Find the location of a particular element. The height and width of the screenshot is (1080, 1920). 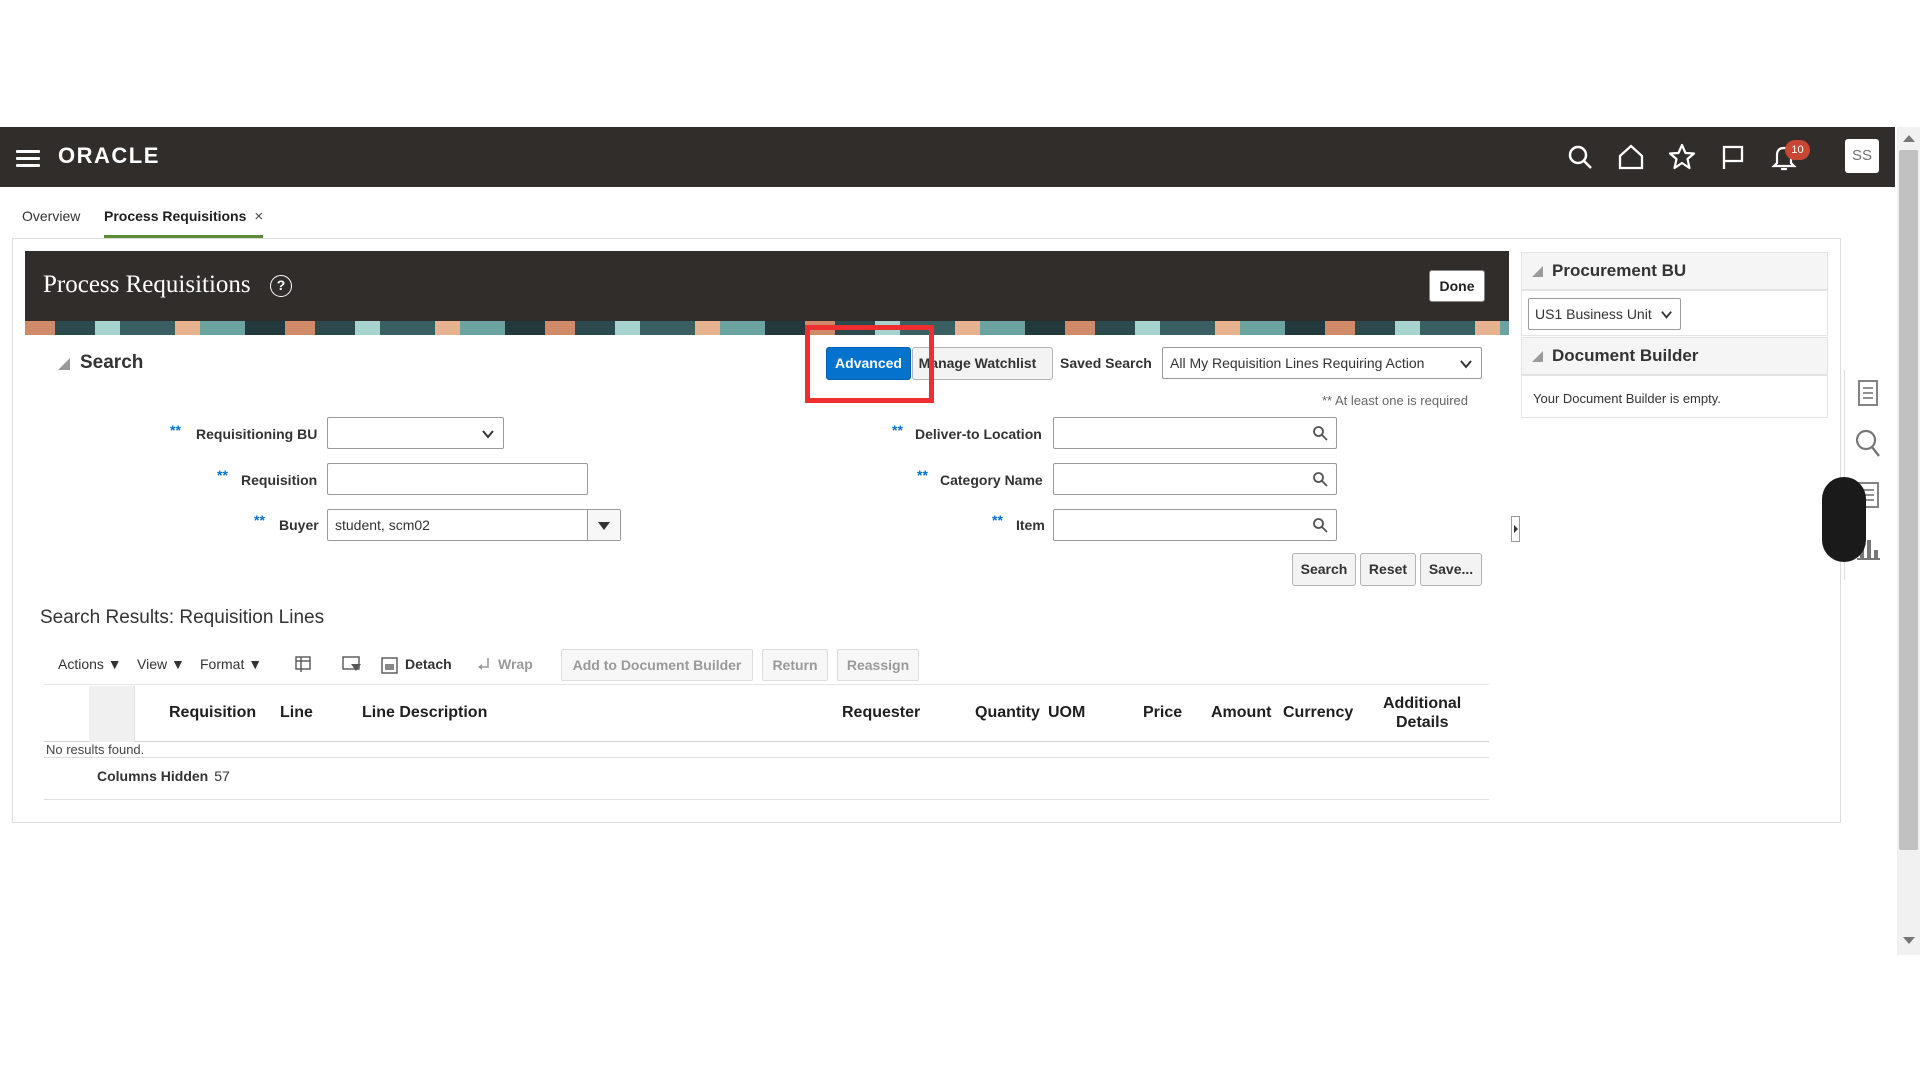

procurement-bu-header: Procurement BU is located at coordinates (1674, 271).